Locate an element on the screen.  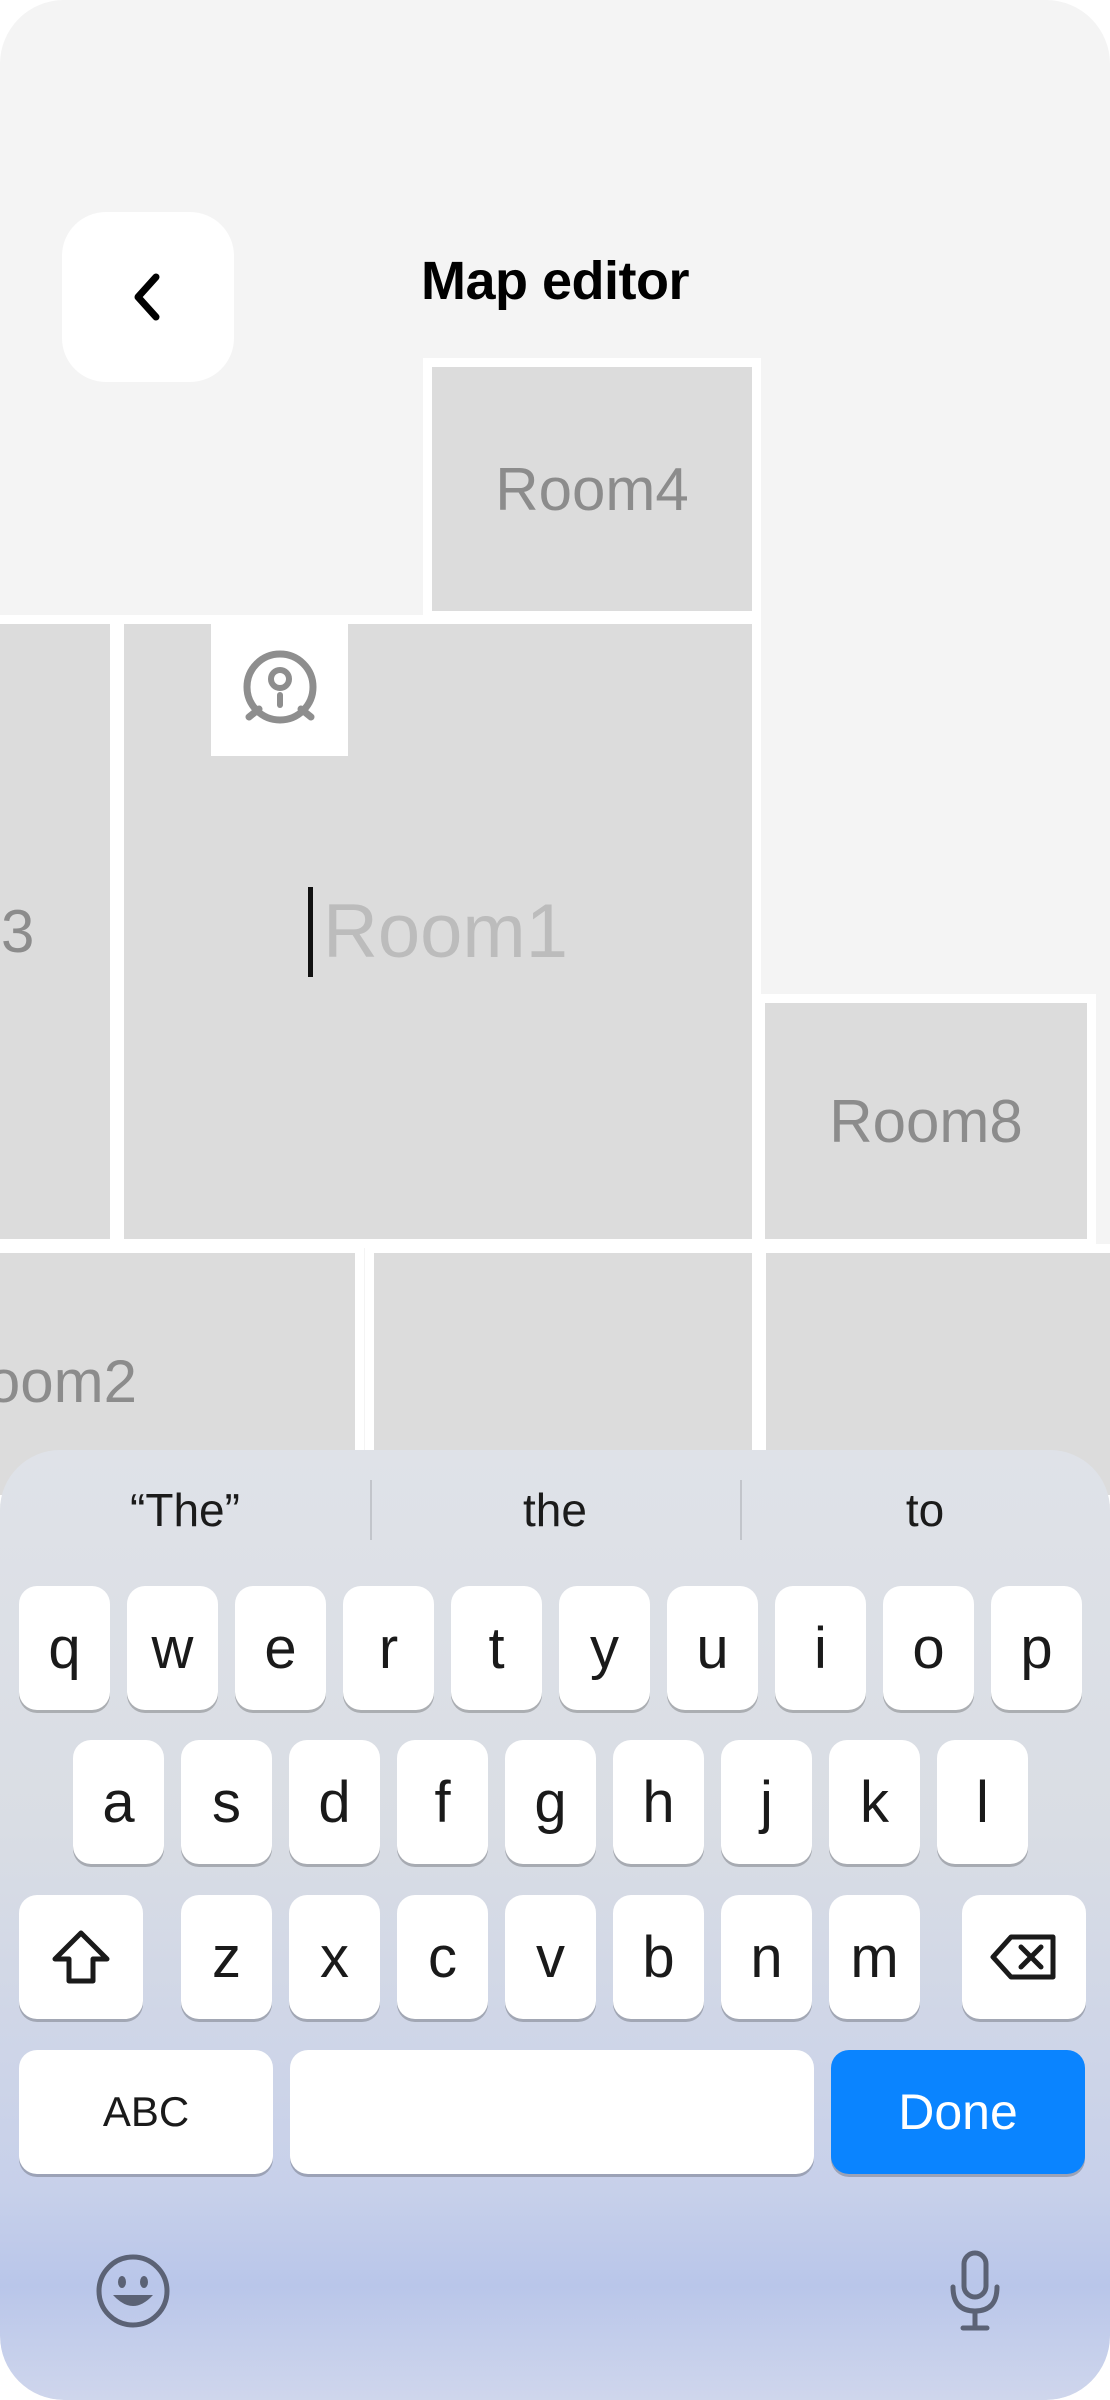
key-f: f is located at coordinates (442, 1802).